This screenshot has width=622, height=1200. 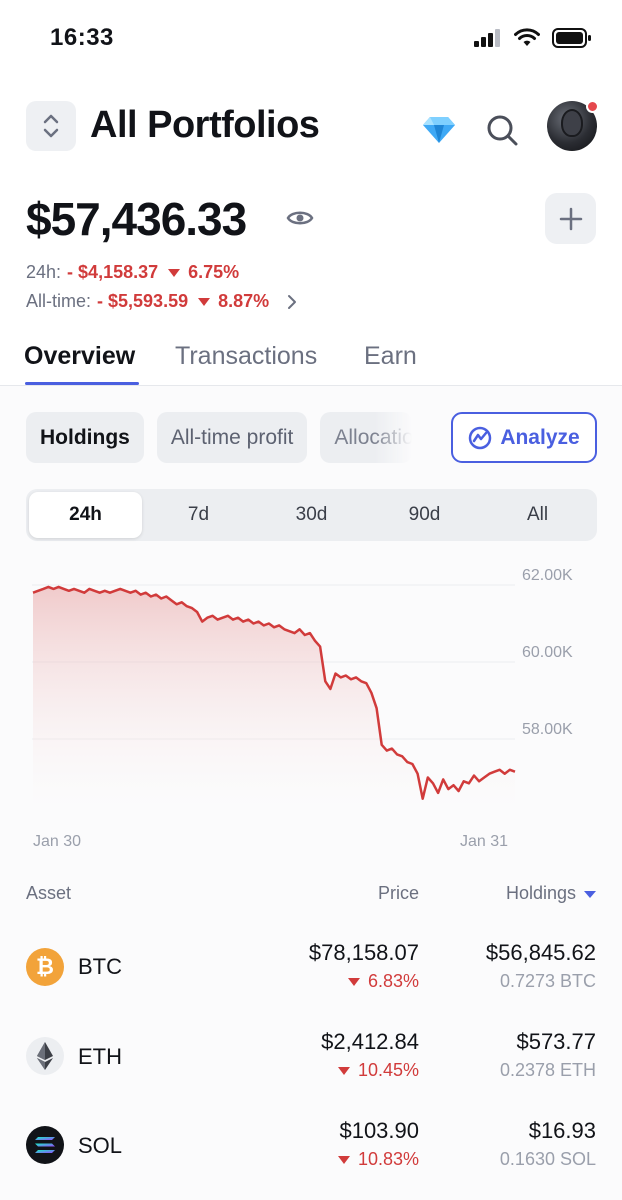 What do you see at coordinates (366, 437) in the screenshot?
I see `chip-allocation: Allocation` at bounding box center [366, 437].